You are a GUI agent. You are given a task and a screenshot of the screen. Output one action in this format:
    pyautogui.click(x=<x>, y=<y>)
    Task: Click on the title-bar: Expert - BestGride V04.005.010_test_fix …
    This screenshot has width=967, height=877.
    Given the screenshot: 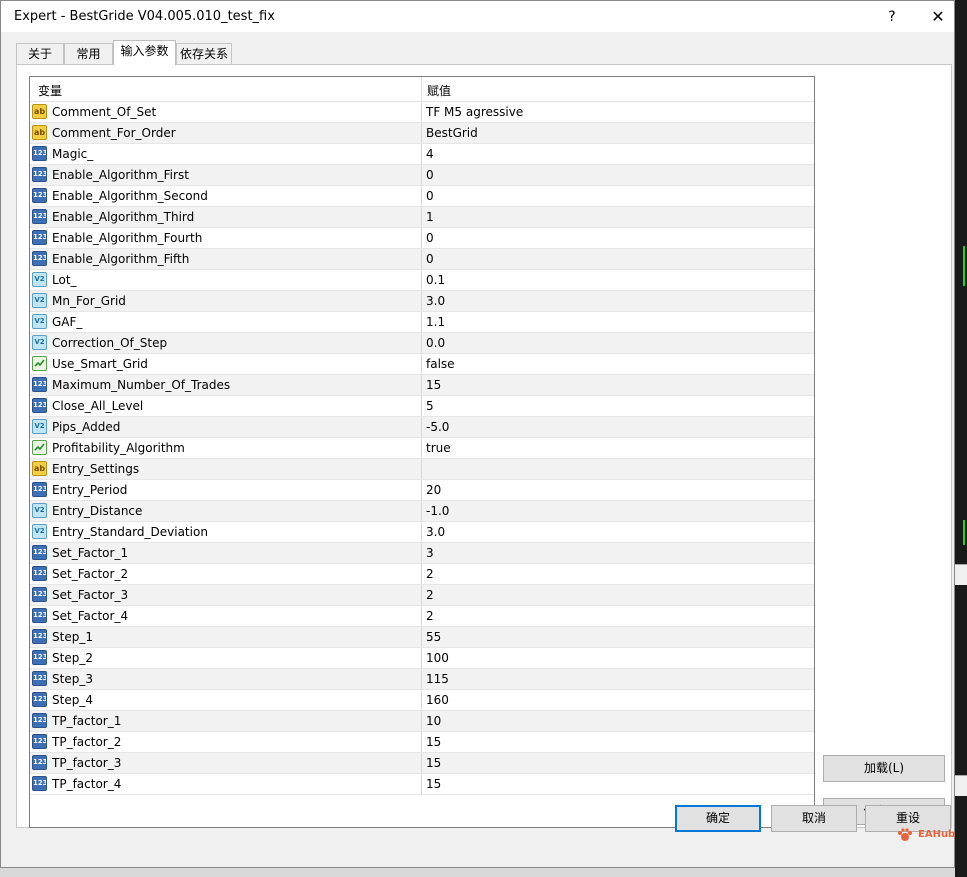 What is the action you would take?
    pyautogui.click(x=477, y=16)
    